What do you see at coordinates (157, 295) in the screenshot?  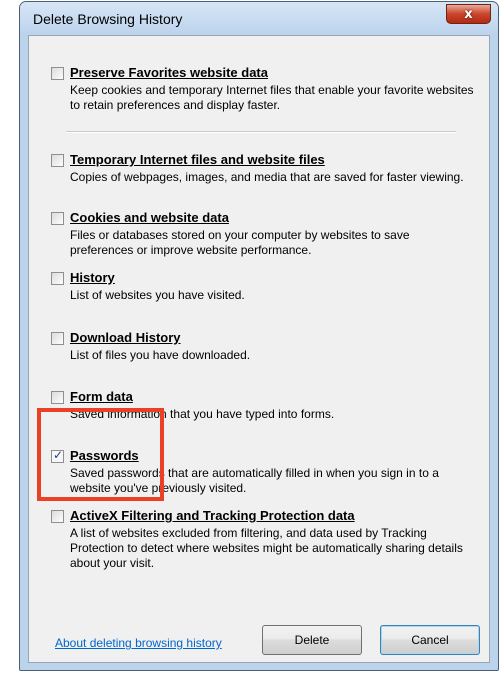 I see `option-description: List of websites you have visited.` at bounding box center [157, 295].